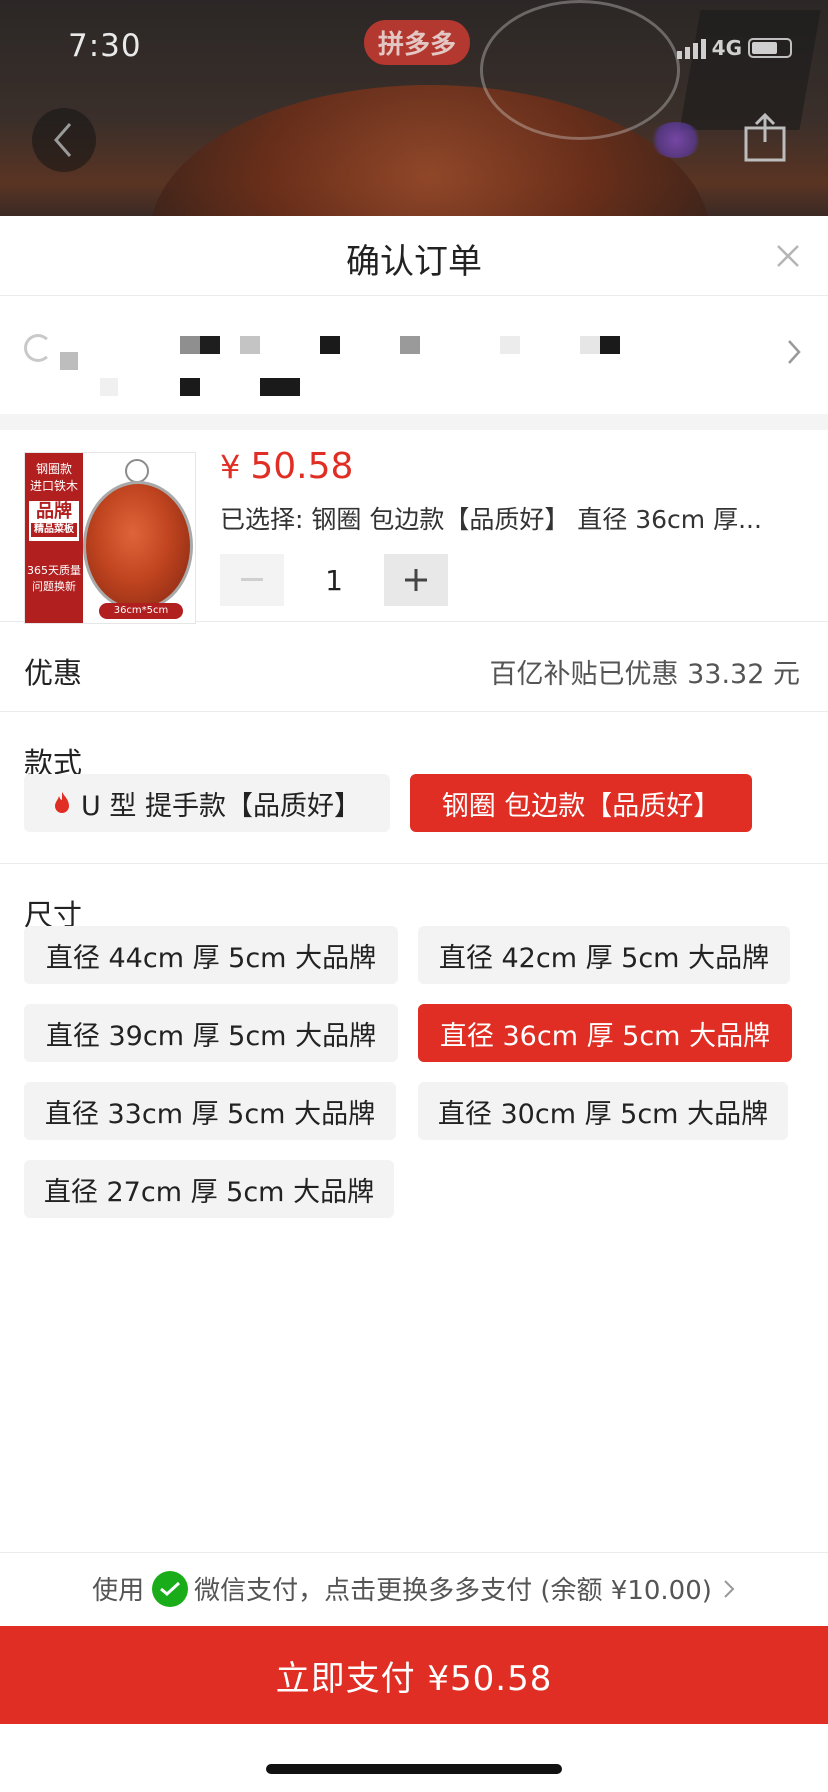 The width and height of the screenshot is (828, 1792). What do you see at coordinates (414, 108) in the screenshot?
I see `backdrop: 7:30 4G 拼多多` at bounding box center [414, 108].